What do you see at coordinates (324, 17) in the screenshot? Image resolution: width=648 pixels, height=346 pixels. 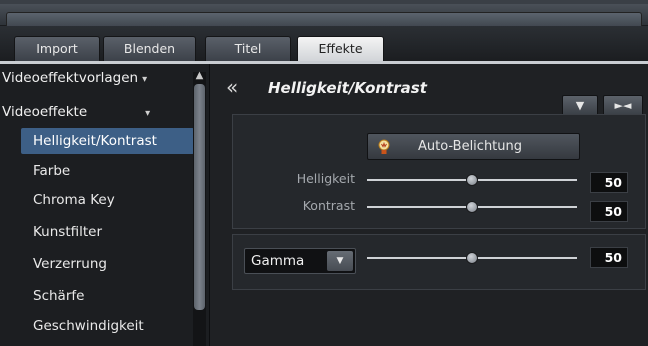 I see `toolbar-strip` at bounding box center [324, 17].